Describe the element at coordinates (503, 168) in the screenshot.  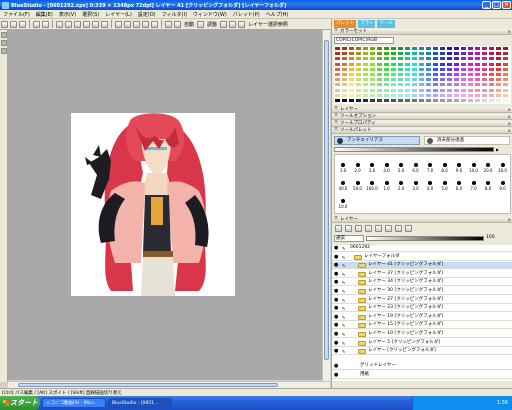
I see `brush-size-cell: 30.0` at that location.